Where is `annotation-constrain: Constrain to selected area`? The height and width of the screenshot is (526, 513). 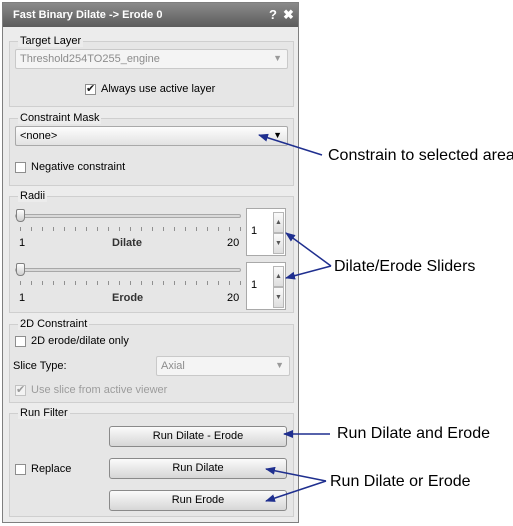
annotation-constrain: Constrain to selected area is located at coordinates (420, 155).